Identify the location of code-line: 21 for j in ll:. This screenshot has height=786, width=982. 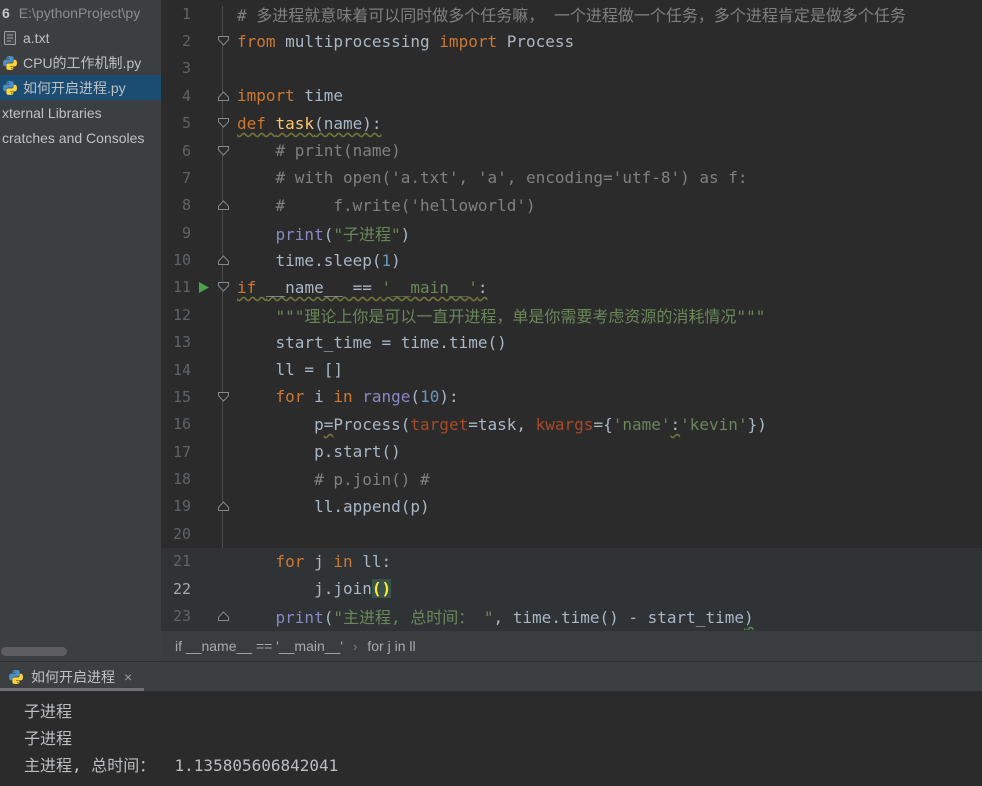
(571, 561).